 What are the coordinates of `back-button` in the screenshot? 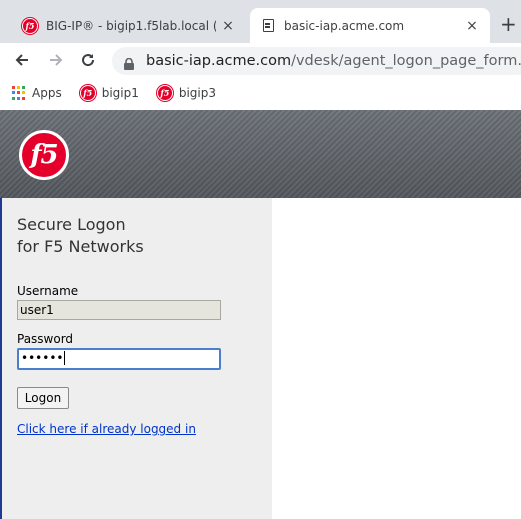 It's located at (22, 60).